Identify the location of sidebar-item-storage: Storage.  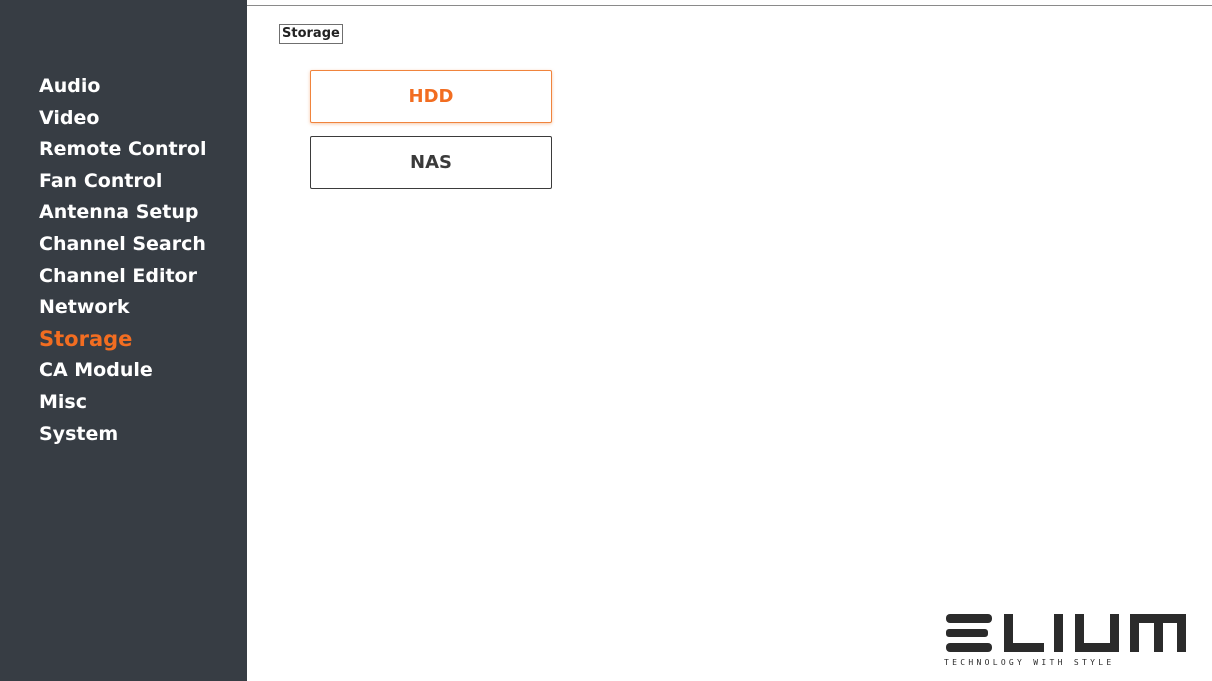
(123, 340).